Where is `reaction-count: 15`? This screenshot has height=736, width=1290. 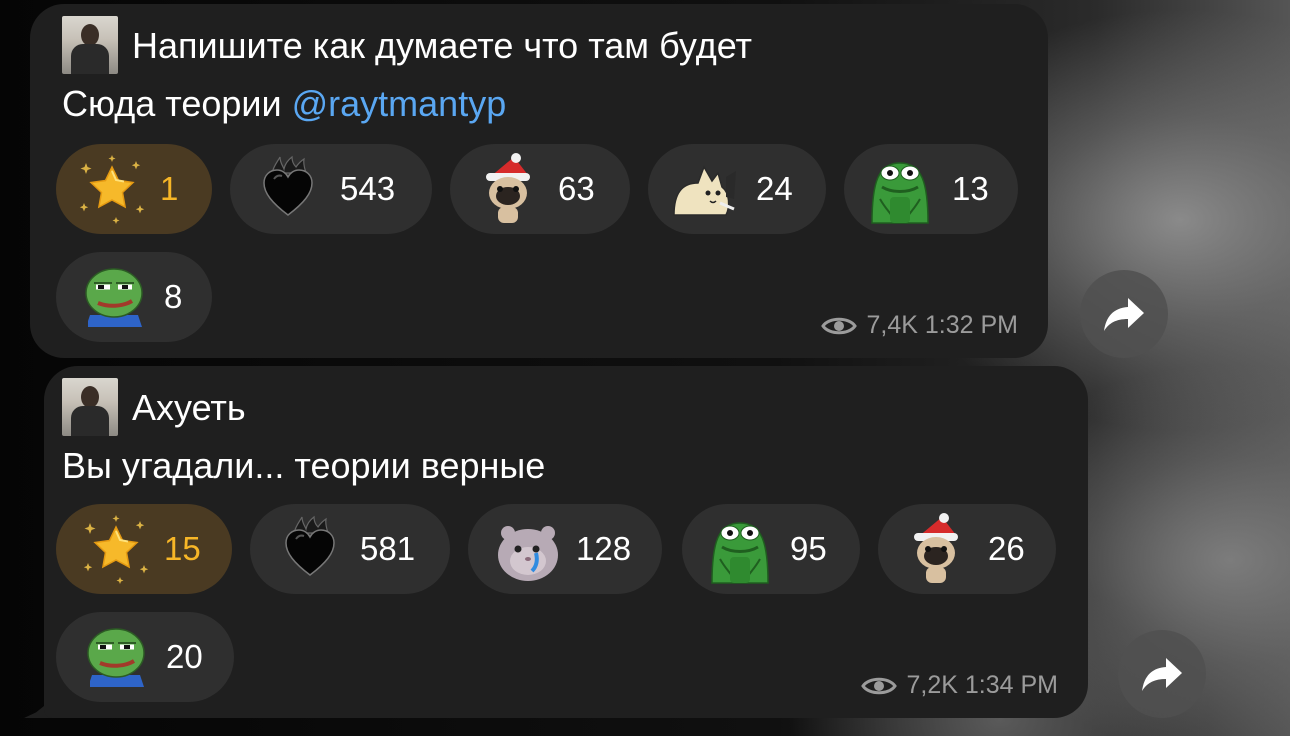
reaction-count: 15 is located at coordinates (182, 548).